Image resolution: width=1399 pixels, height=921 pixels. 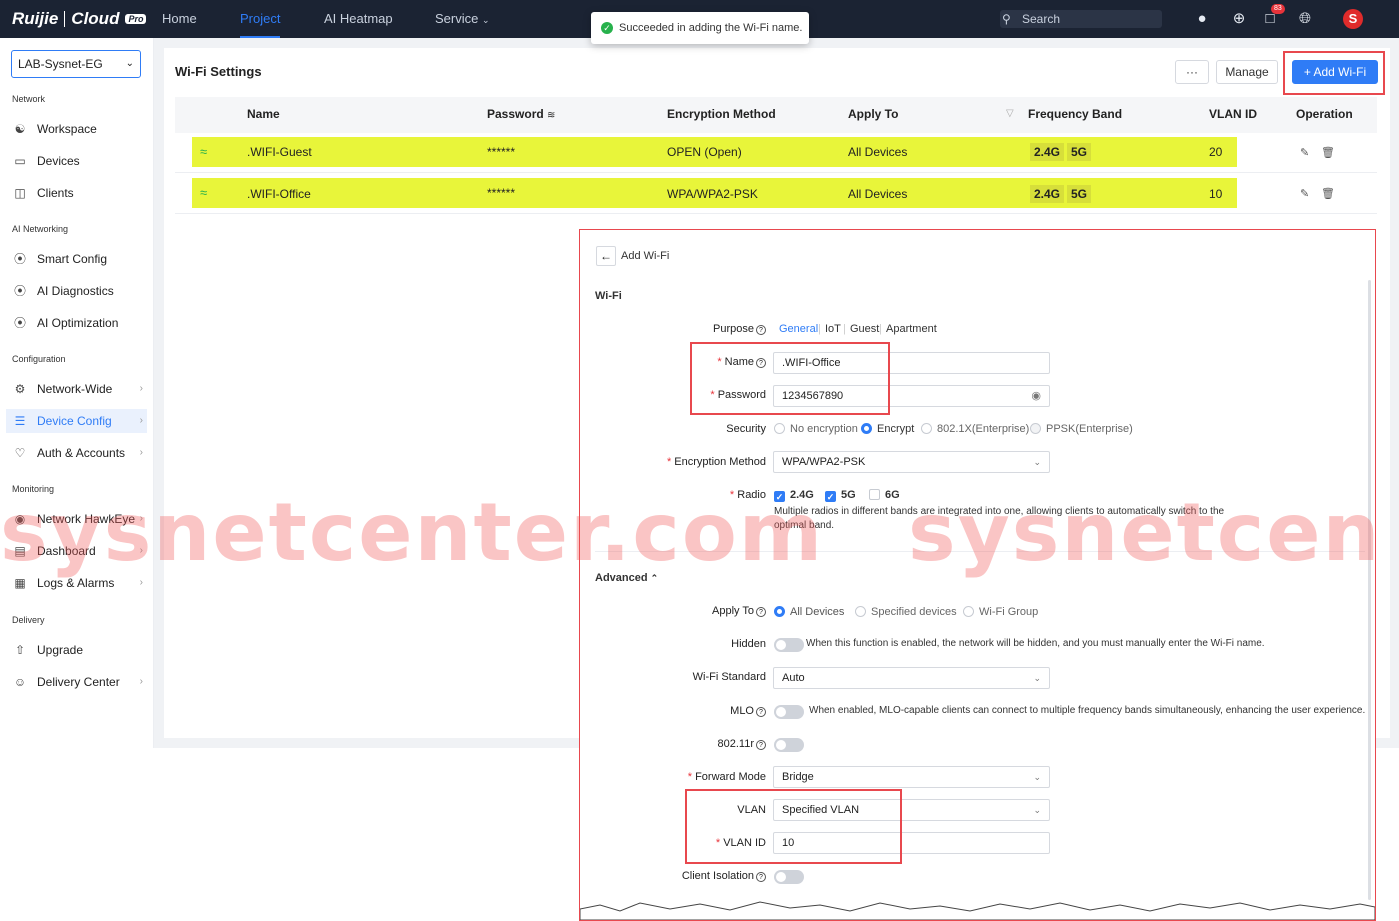 What do you see at coordinates (1036, 396) in the screenshot?
I see `eye-icon: ◉` at bounding box center [1036, 396].